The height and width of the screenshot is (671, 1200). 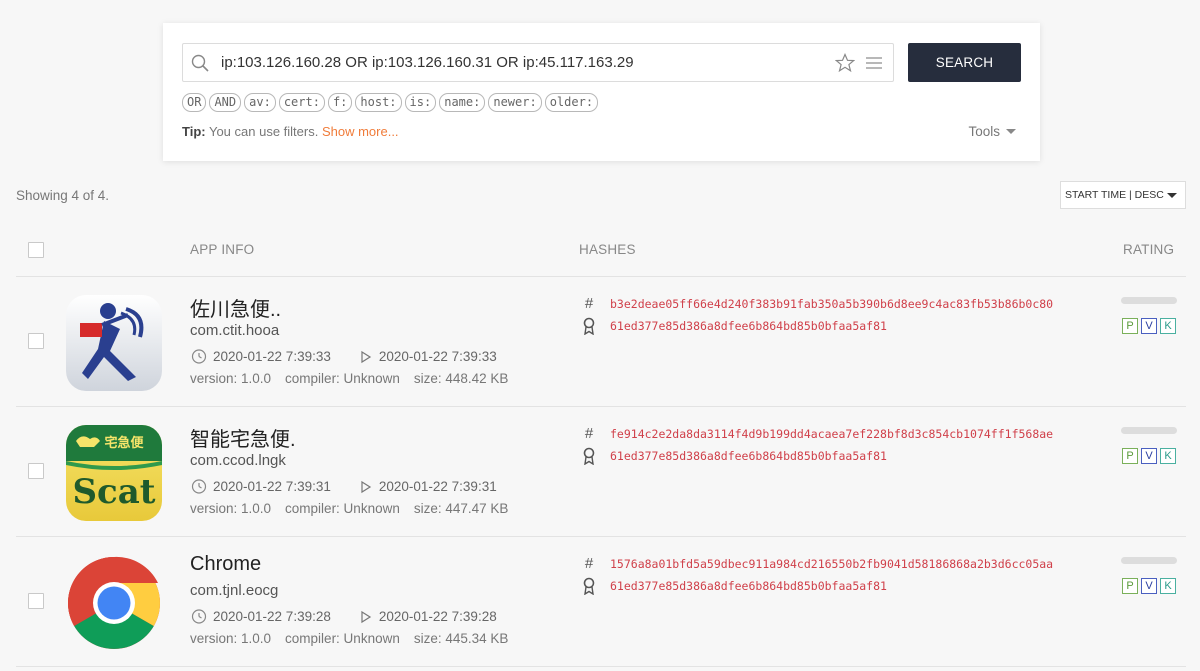 I want to click on search-box, so click(x=538, y=62).